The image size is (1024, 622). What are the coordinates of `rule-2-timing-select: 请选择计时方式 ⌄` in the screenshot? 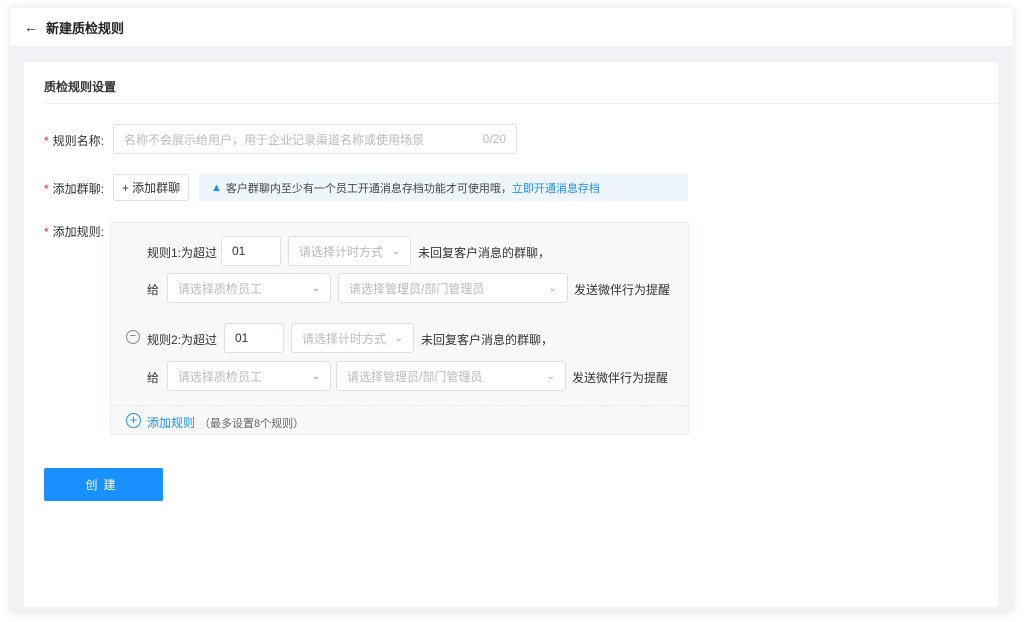 It's located at (352, 338).